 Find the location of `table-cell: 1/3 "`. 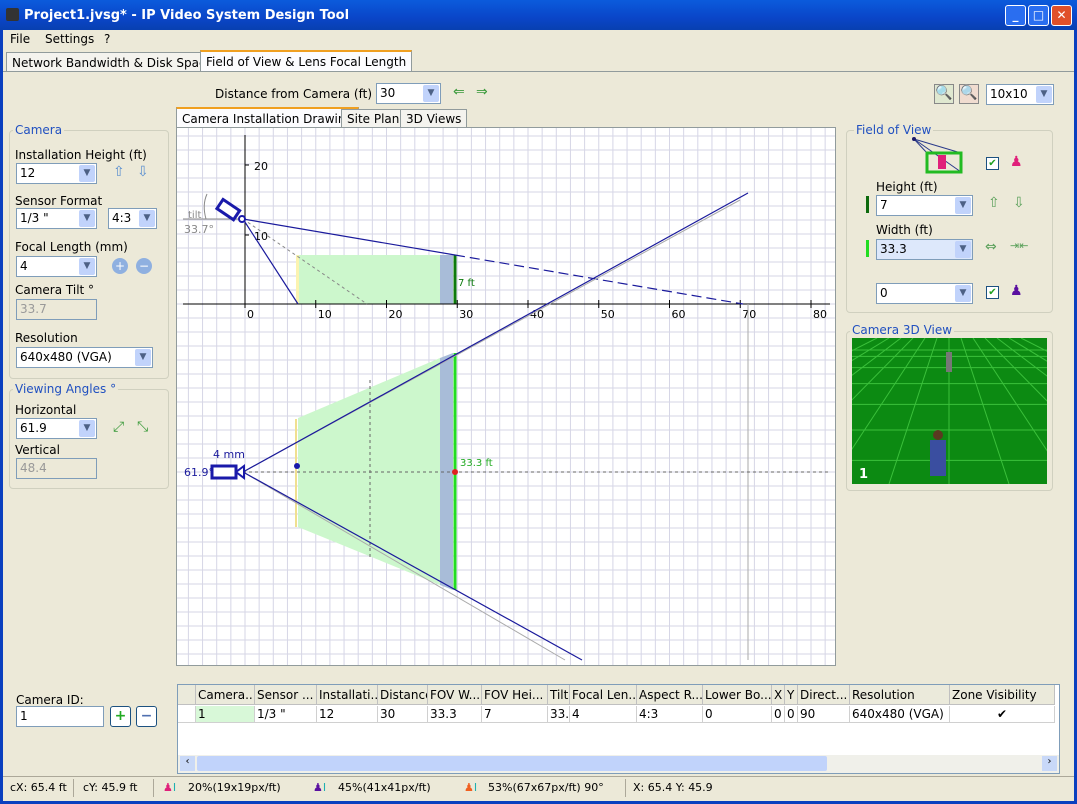

table-cell: 1/3 " is located at coordinates (286, 714).